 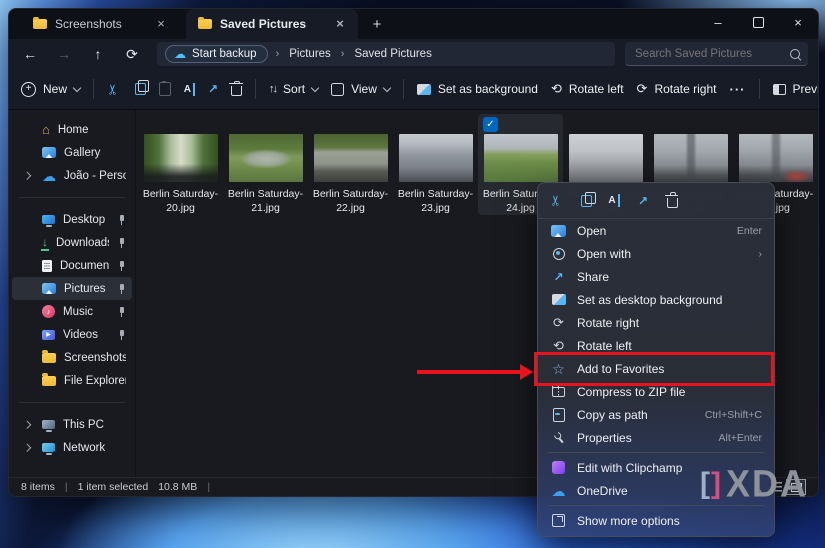 I want to click on menu-item-rotate-right: ⟳ Rotate right, so click(x=656, y=322).